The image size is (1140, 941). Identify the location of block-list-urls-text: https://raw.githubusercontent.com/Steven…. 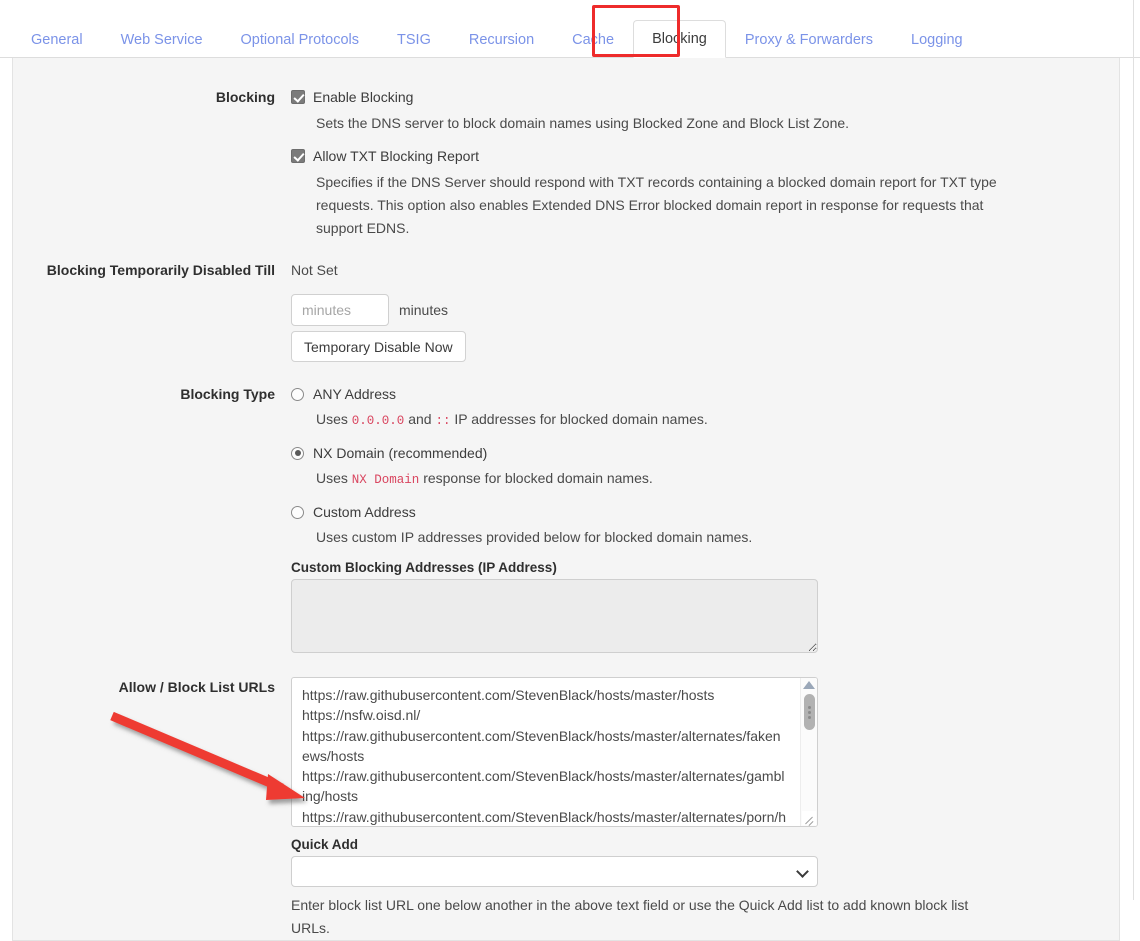
(543, 752).